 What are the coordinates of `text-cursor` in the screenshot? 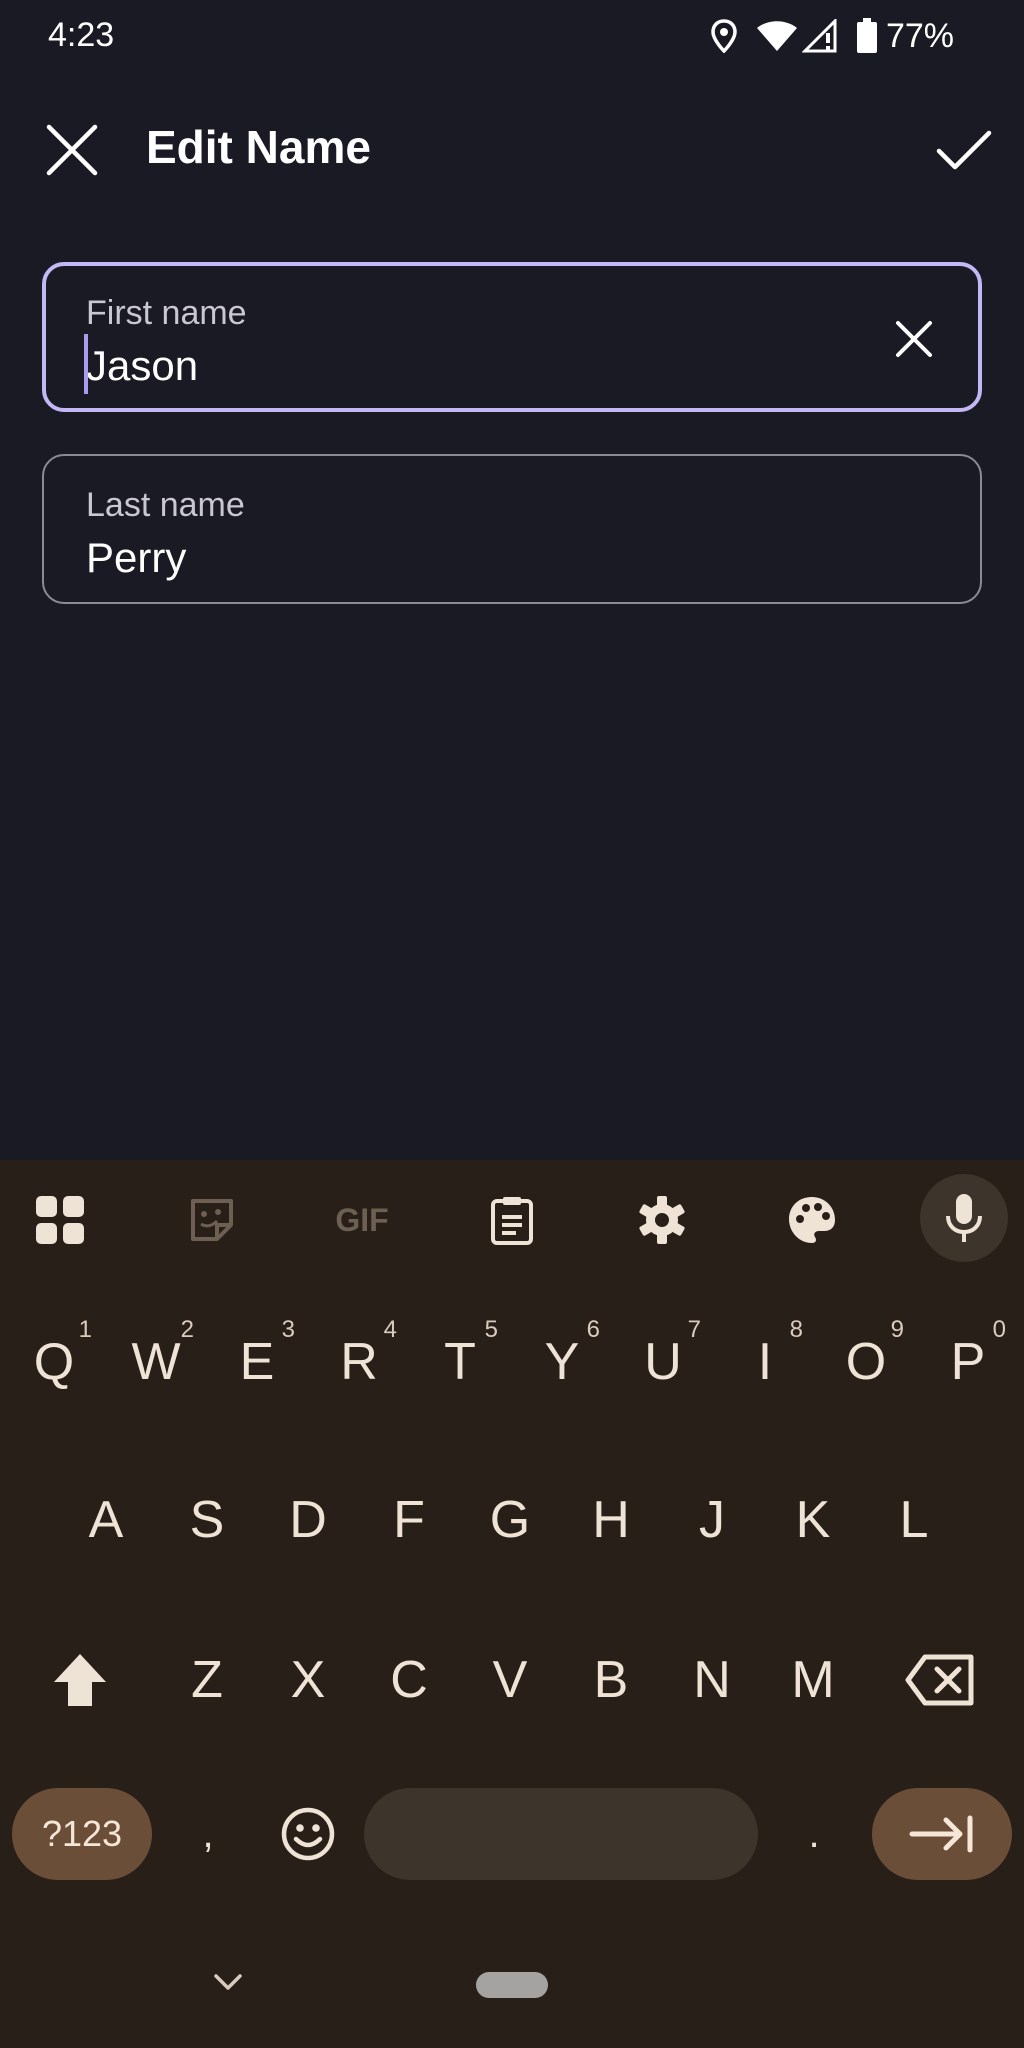 It's located at (86, 364).